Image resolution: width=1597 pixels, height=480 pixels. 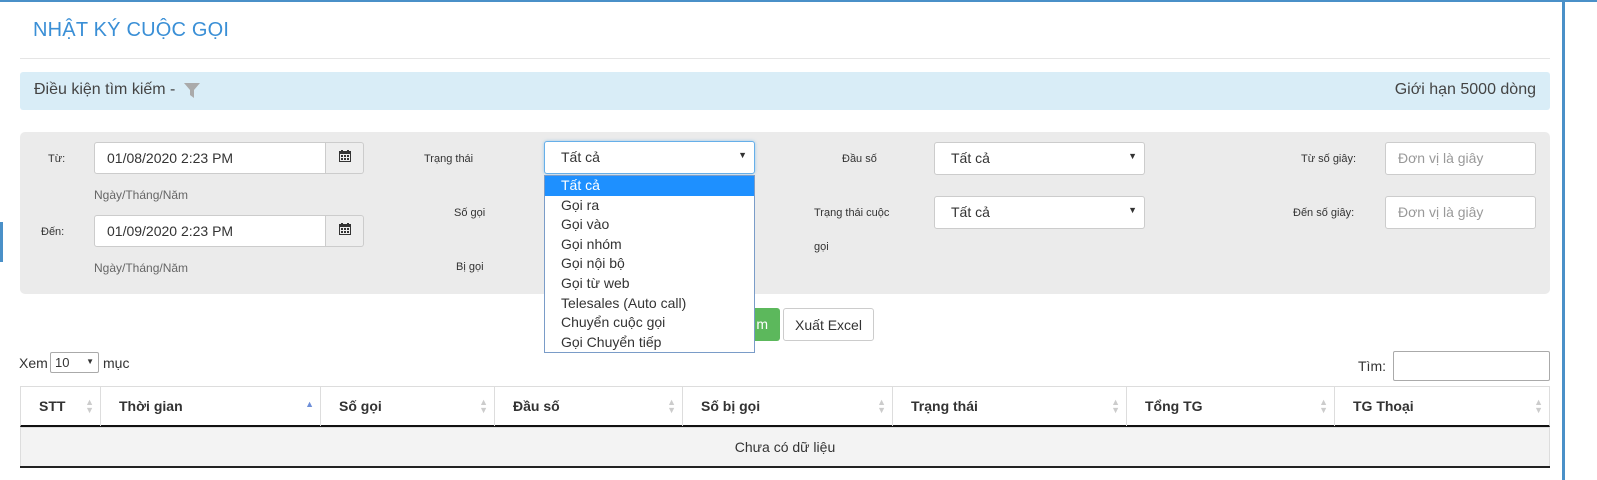 I want to click on page-size-value: 10, so click(x=62, y=362).